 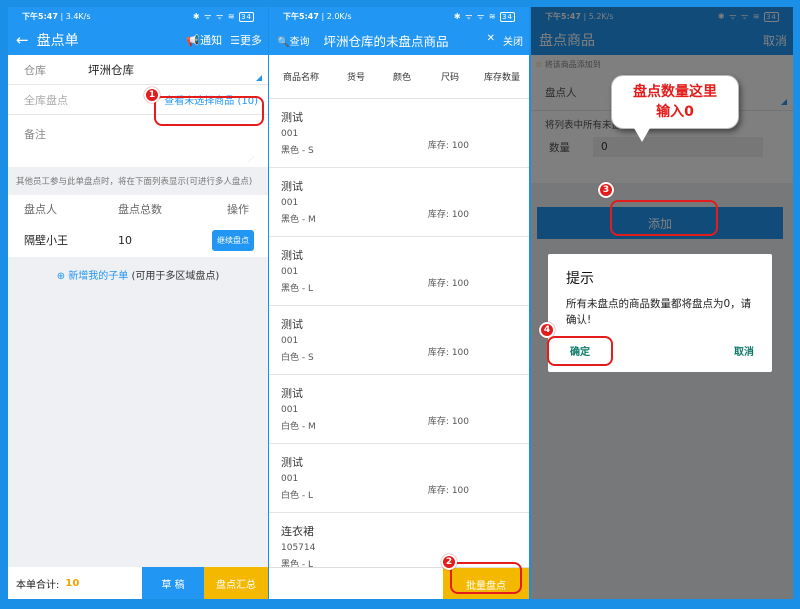 What do you see at coordinates (505, 40) in the screenshot?
I see `close-button: ✕ 关闭` at bounding box center [505, 40].